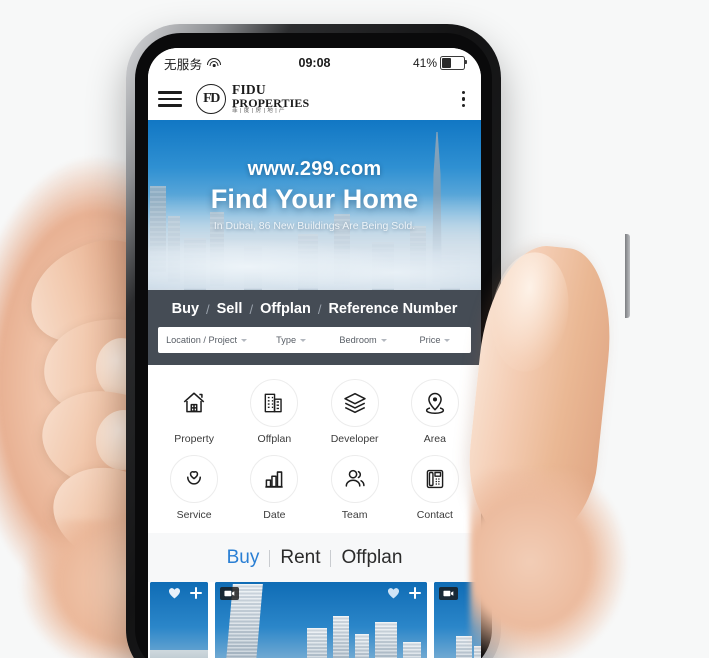 The width and height of the screenshot is (709, 658). I want to click on hamburger-menu-icon, so click(170, 99).